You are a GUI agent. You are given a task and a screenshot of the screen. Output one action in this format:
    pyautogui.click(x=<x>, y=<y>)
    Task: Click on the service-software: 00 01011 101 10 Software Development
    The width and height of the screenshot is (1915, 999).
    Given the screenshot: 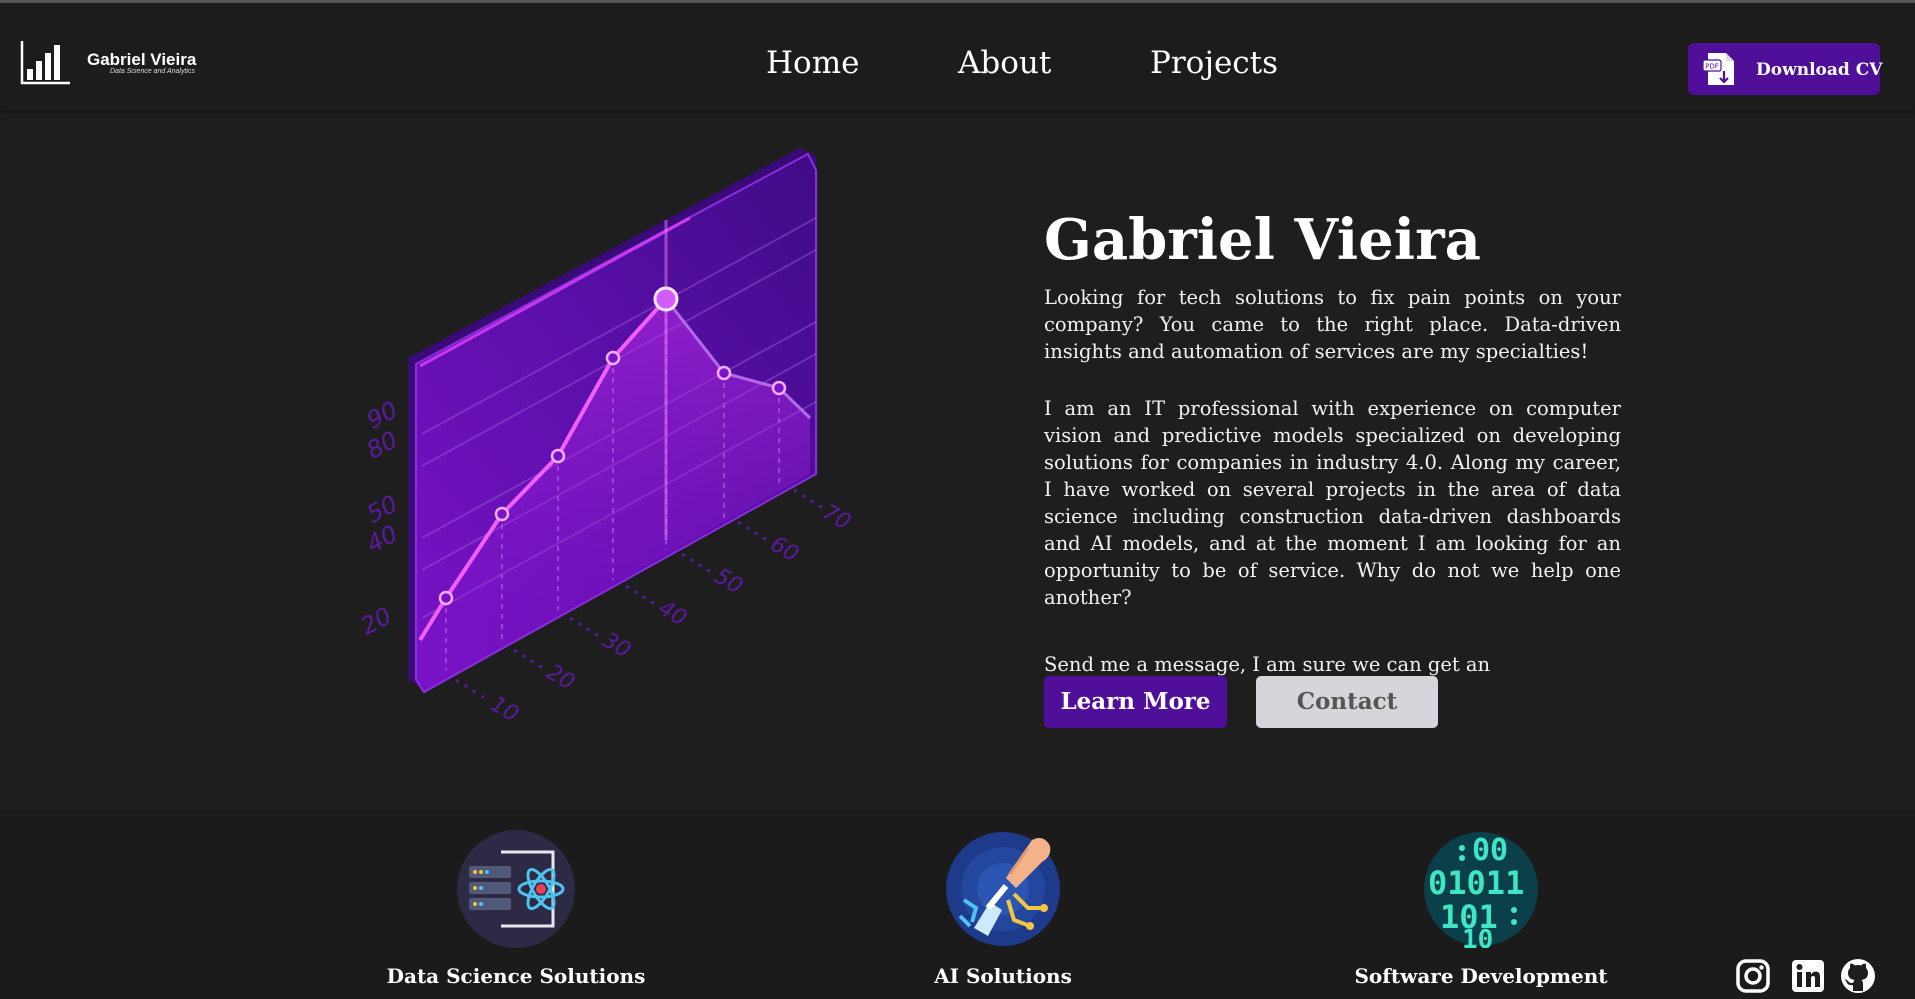 What is the action you would take?
    pyautogui.click(x=1481, y=909)
    